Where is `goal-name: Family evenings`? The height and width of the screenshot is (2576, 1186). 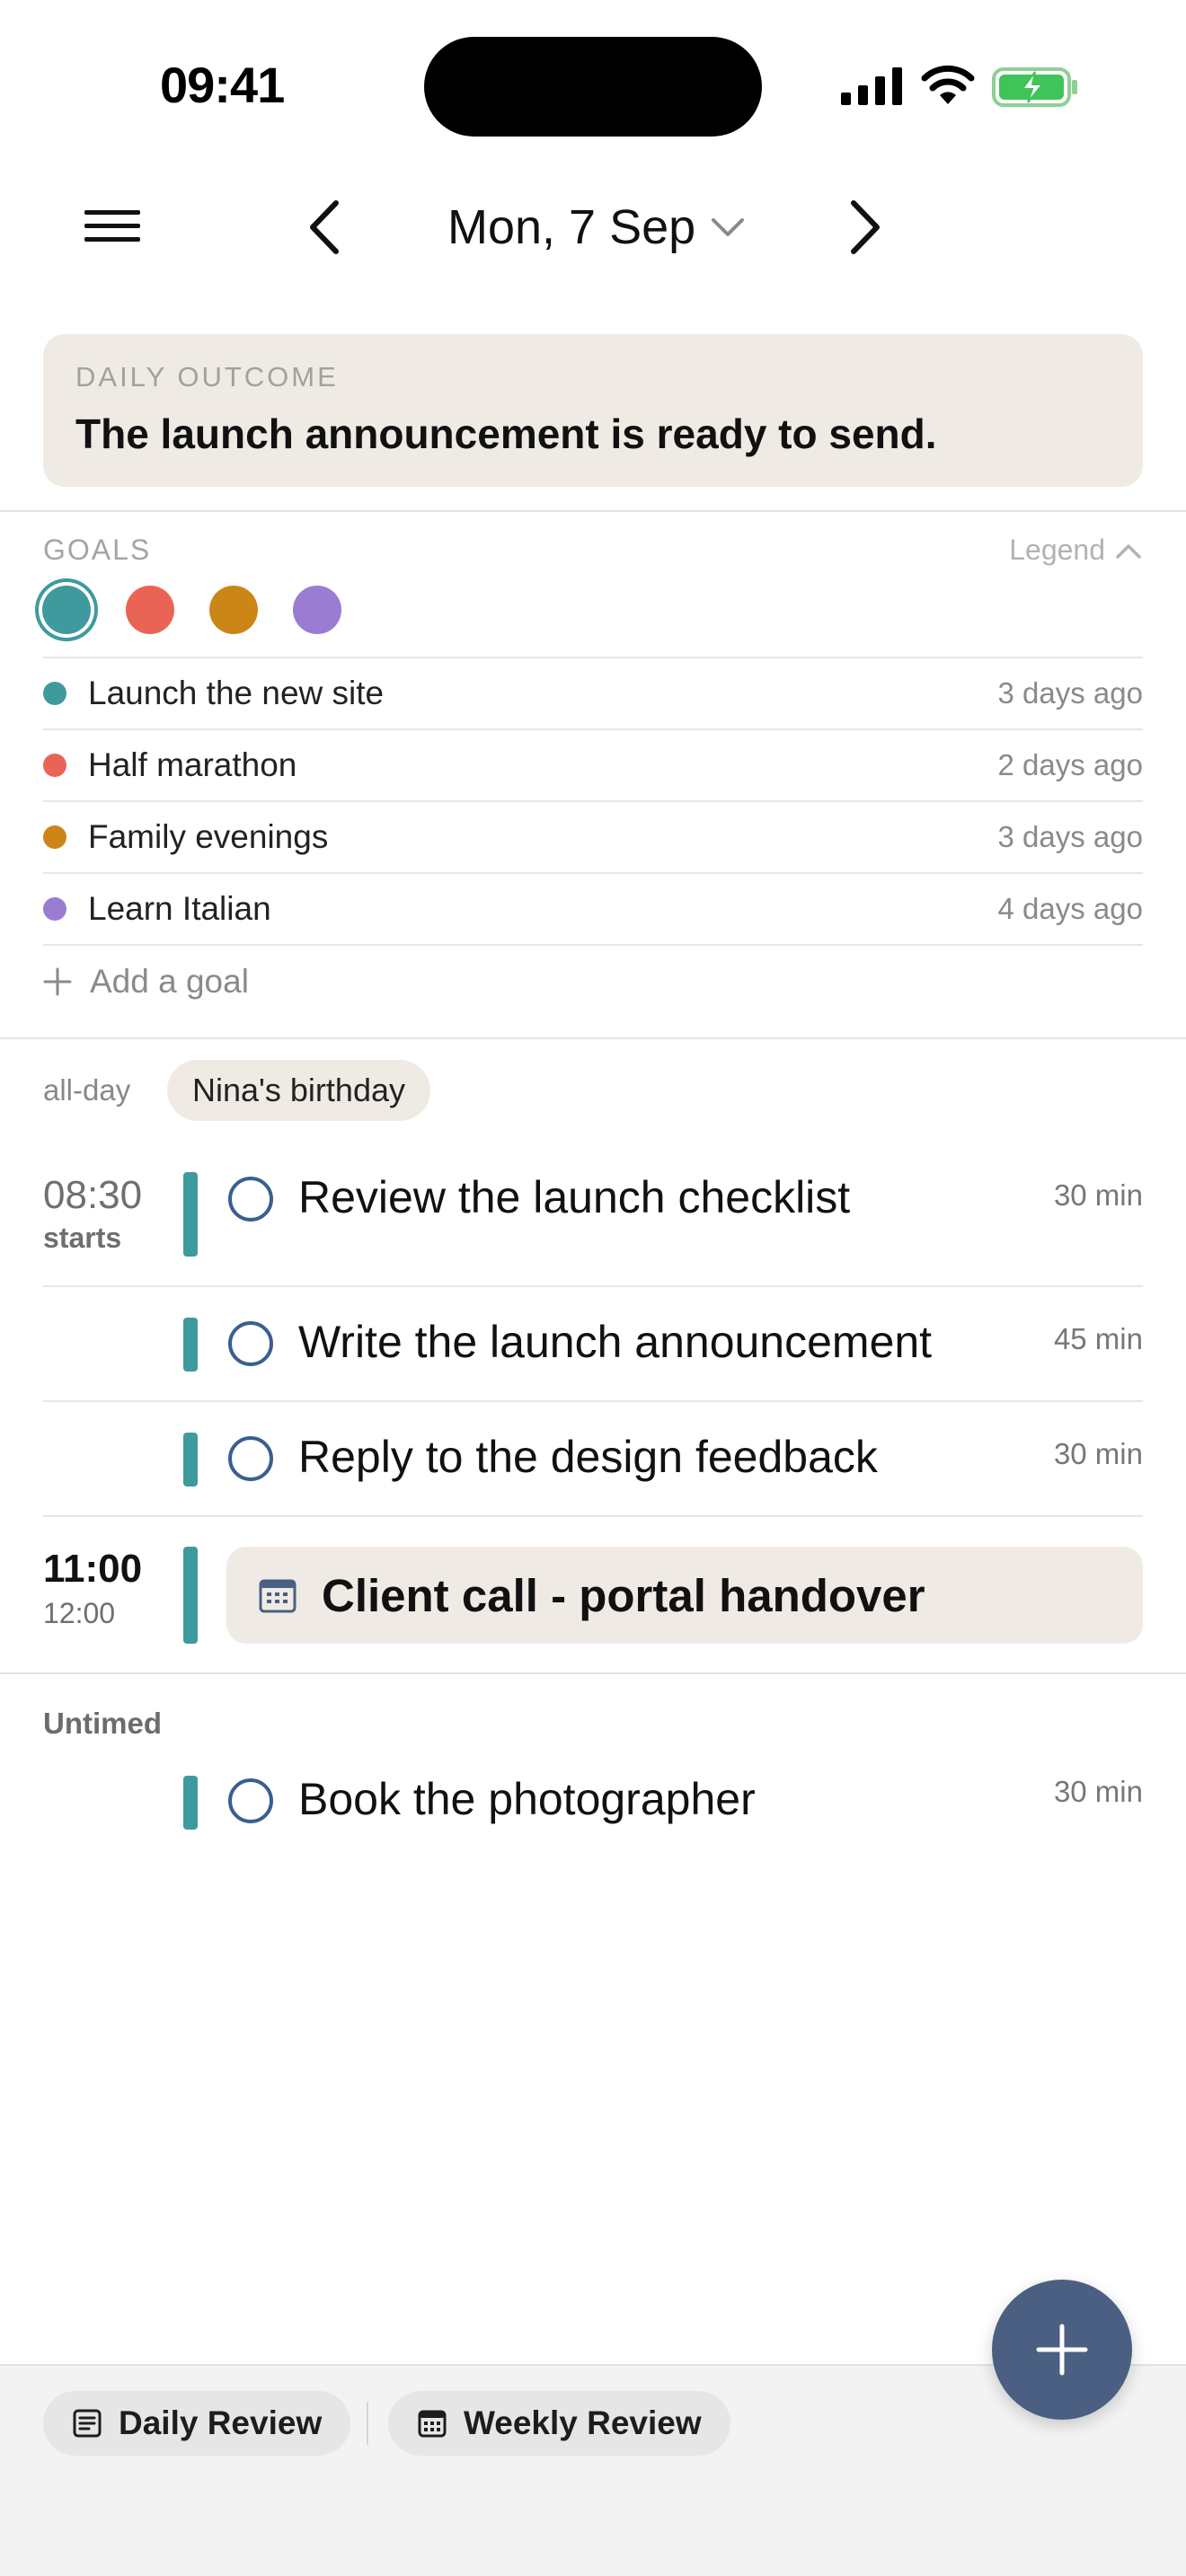
goal-name: Family evenings is located at coordinates (208, 836).